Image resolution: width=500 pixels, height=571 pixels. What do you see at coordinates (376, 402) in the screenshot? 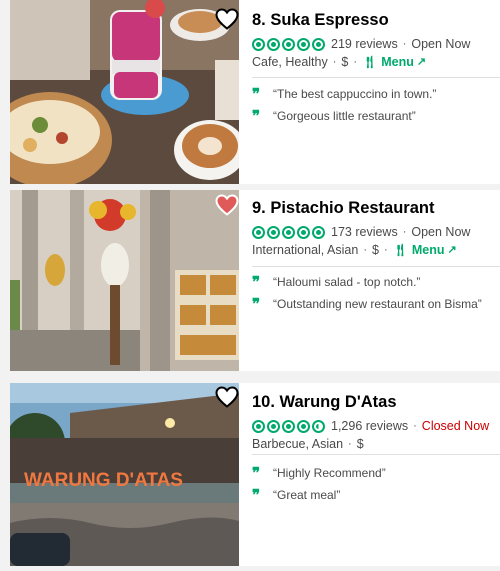
I see `listing-title: 10. Warung D'Atas` at bounding box center [376, 402].